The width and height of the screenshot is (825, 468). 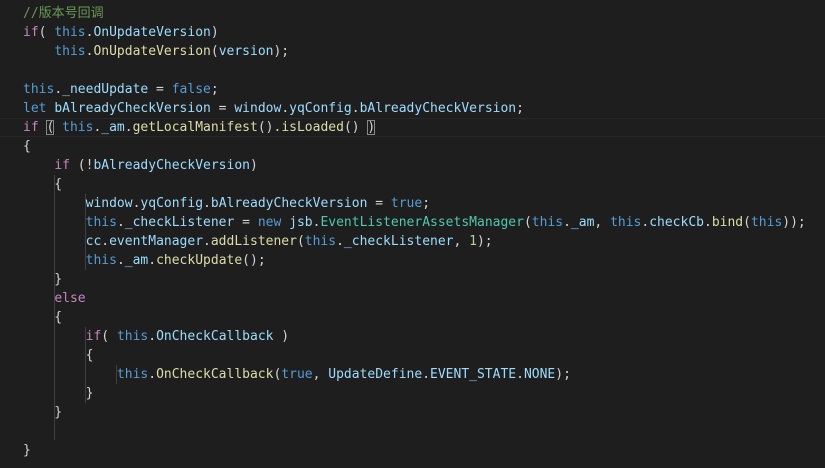 What do you see at coordinates (422, 222) in the screenshot?
I see `code-token: EventListenerAssetsManager` at bounding box center [422, 222].